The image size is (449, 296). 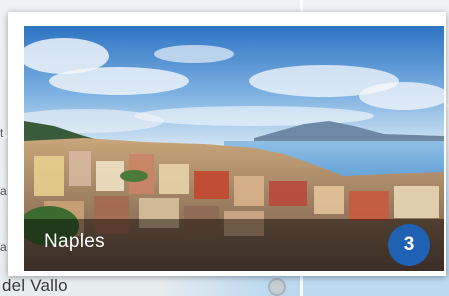 What do you see at coordinates (74, 242) in the screenshot?
I see `destination-title: Naples` at bounding box center [74, 242].